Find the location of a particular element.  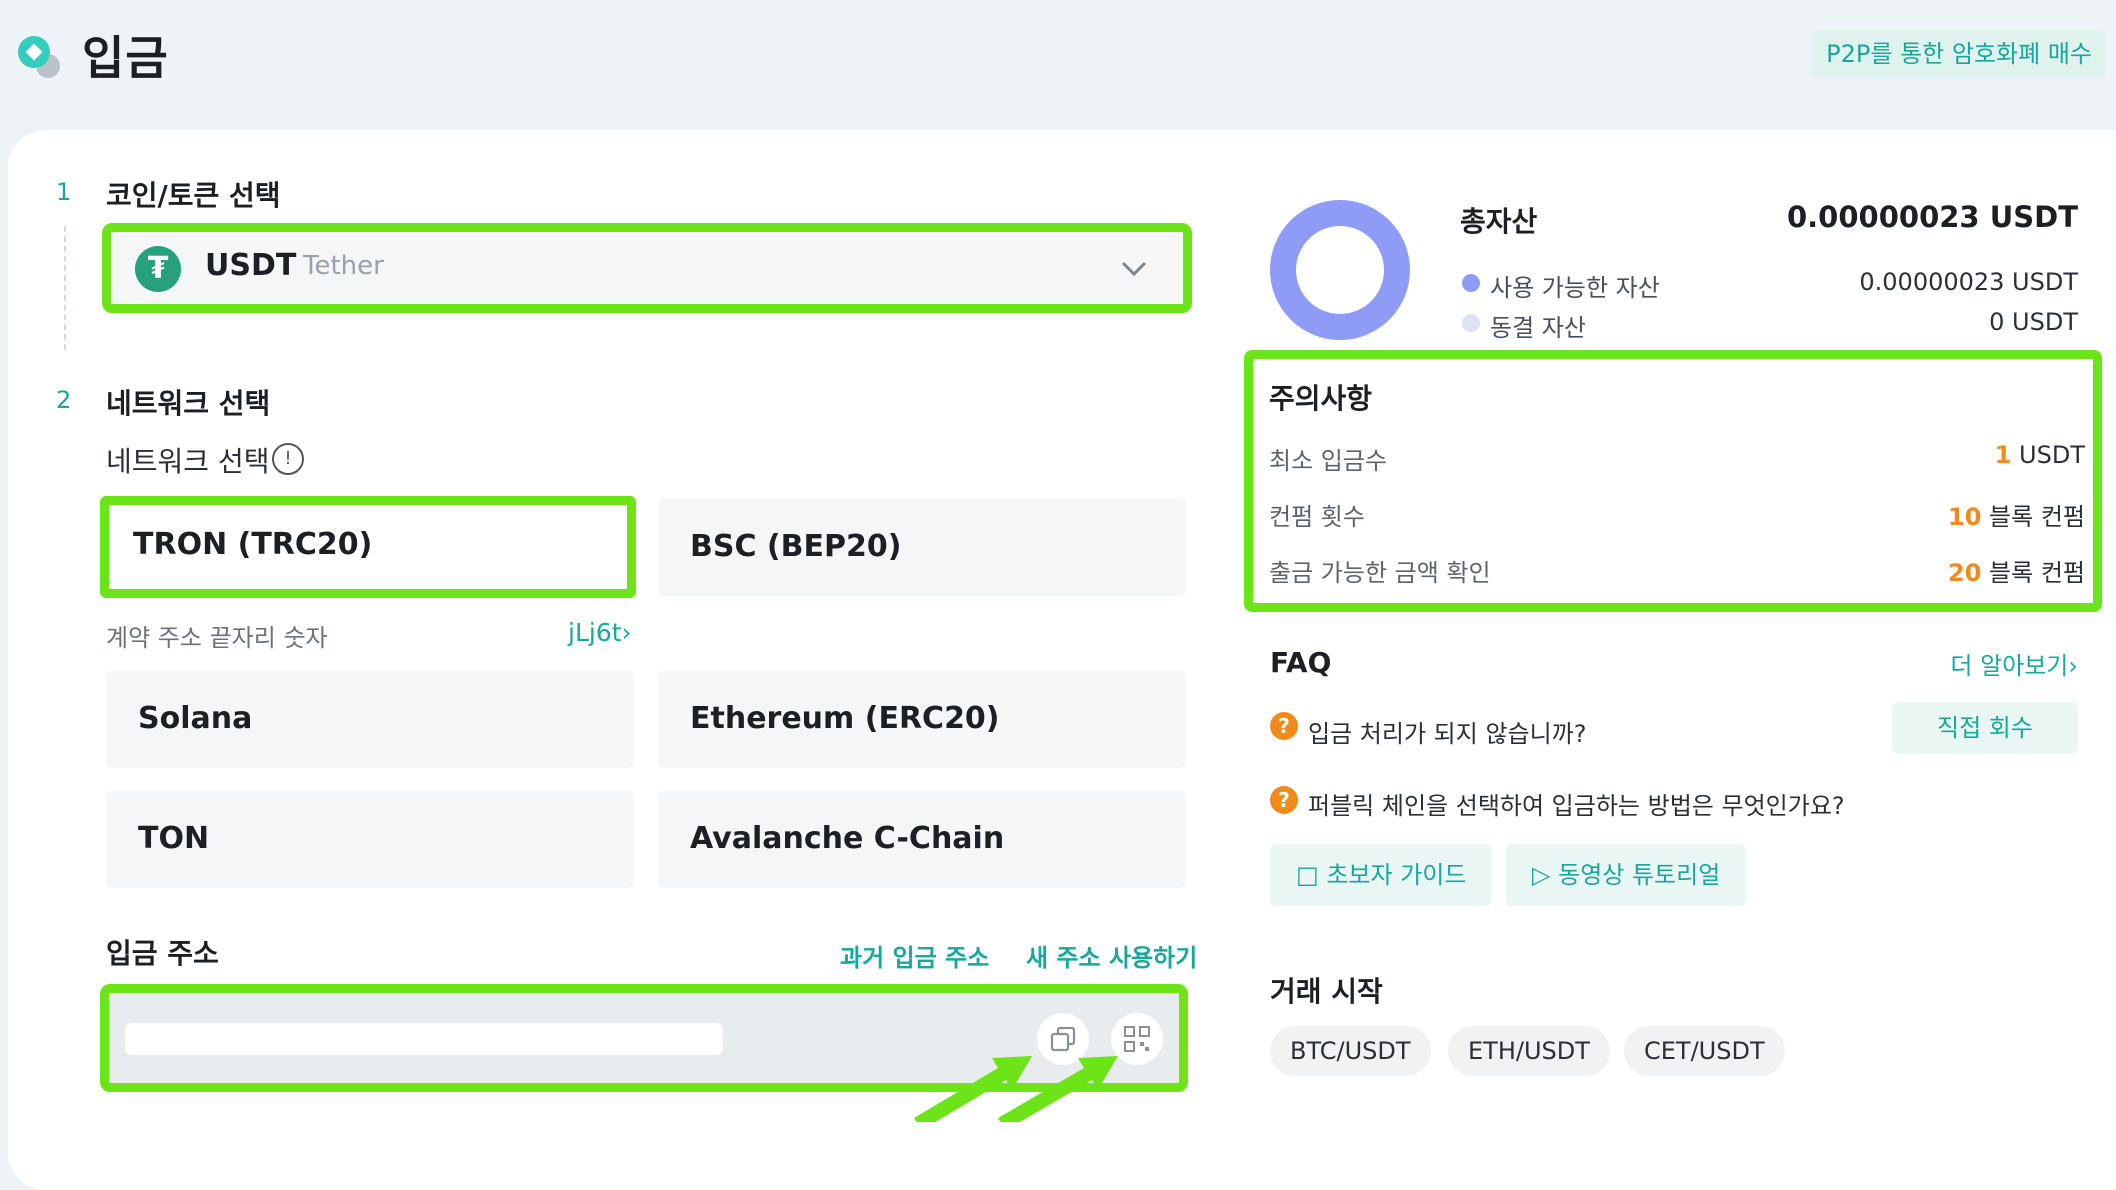

deposit-address-title: 입금 주소 is located at coordinates (162, 953).